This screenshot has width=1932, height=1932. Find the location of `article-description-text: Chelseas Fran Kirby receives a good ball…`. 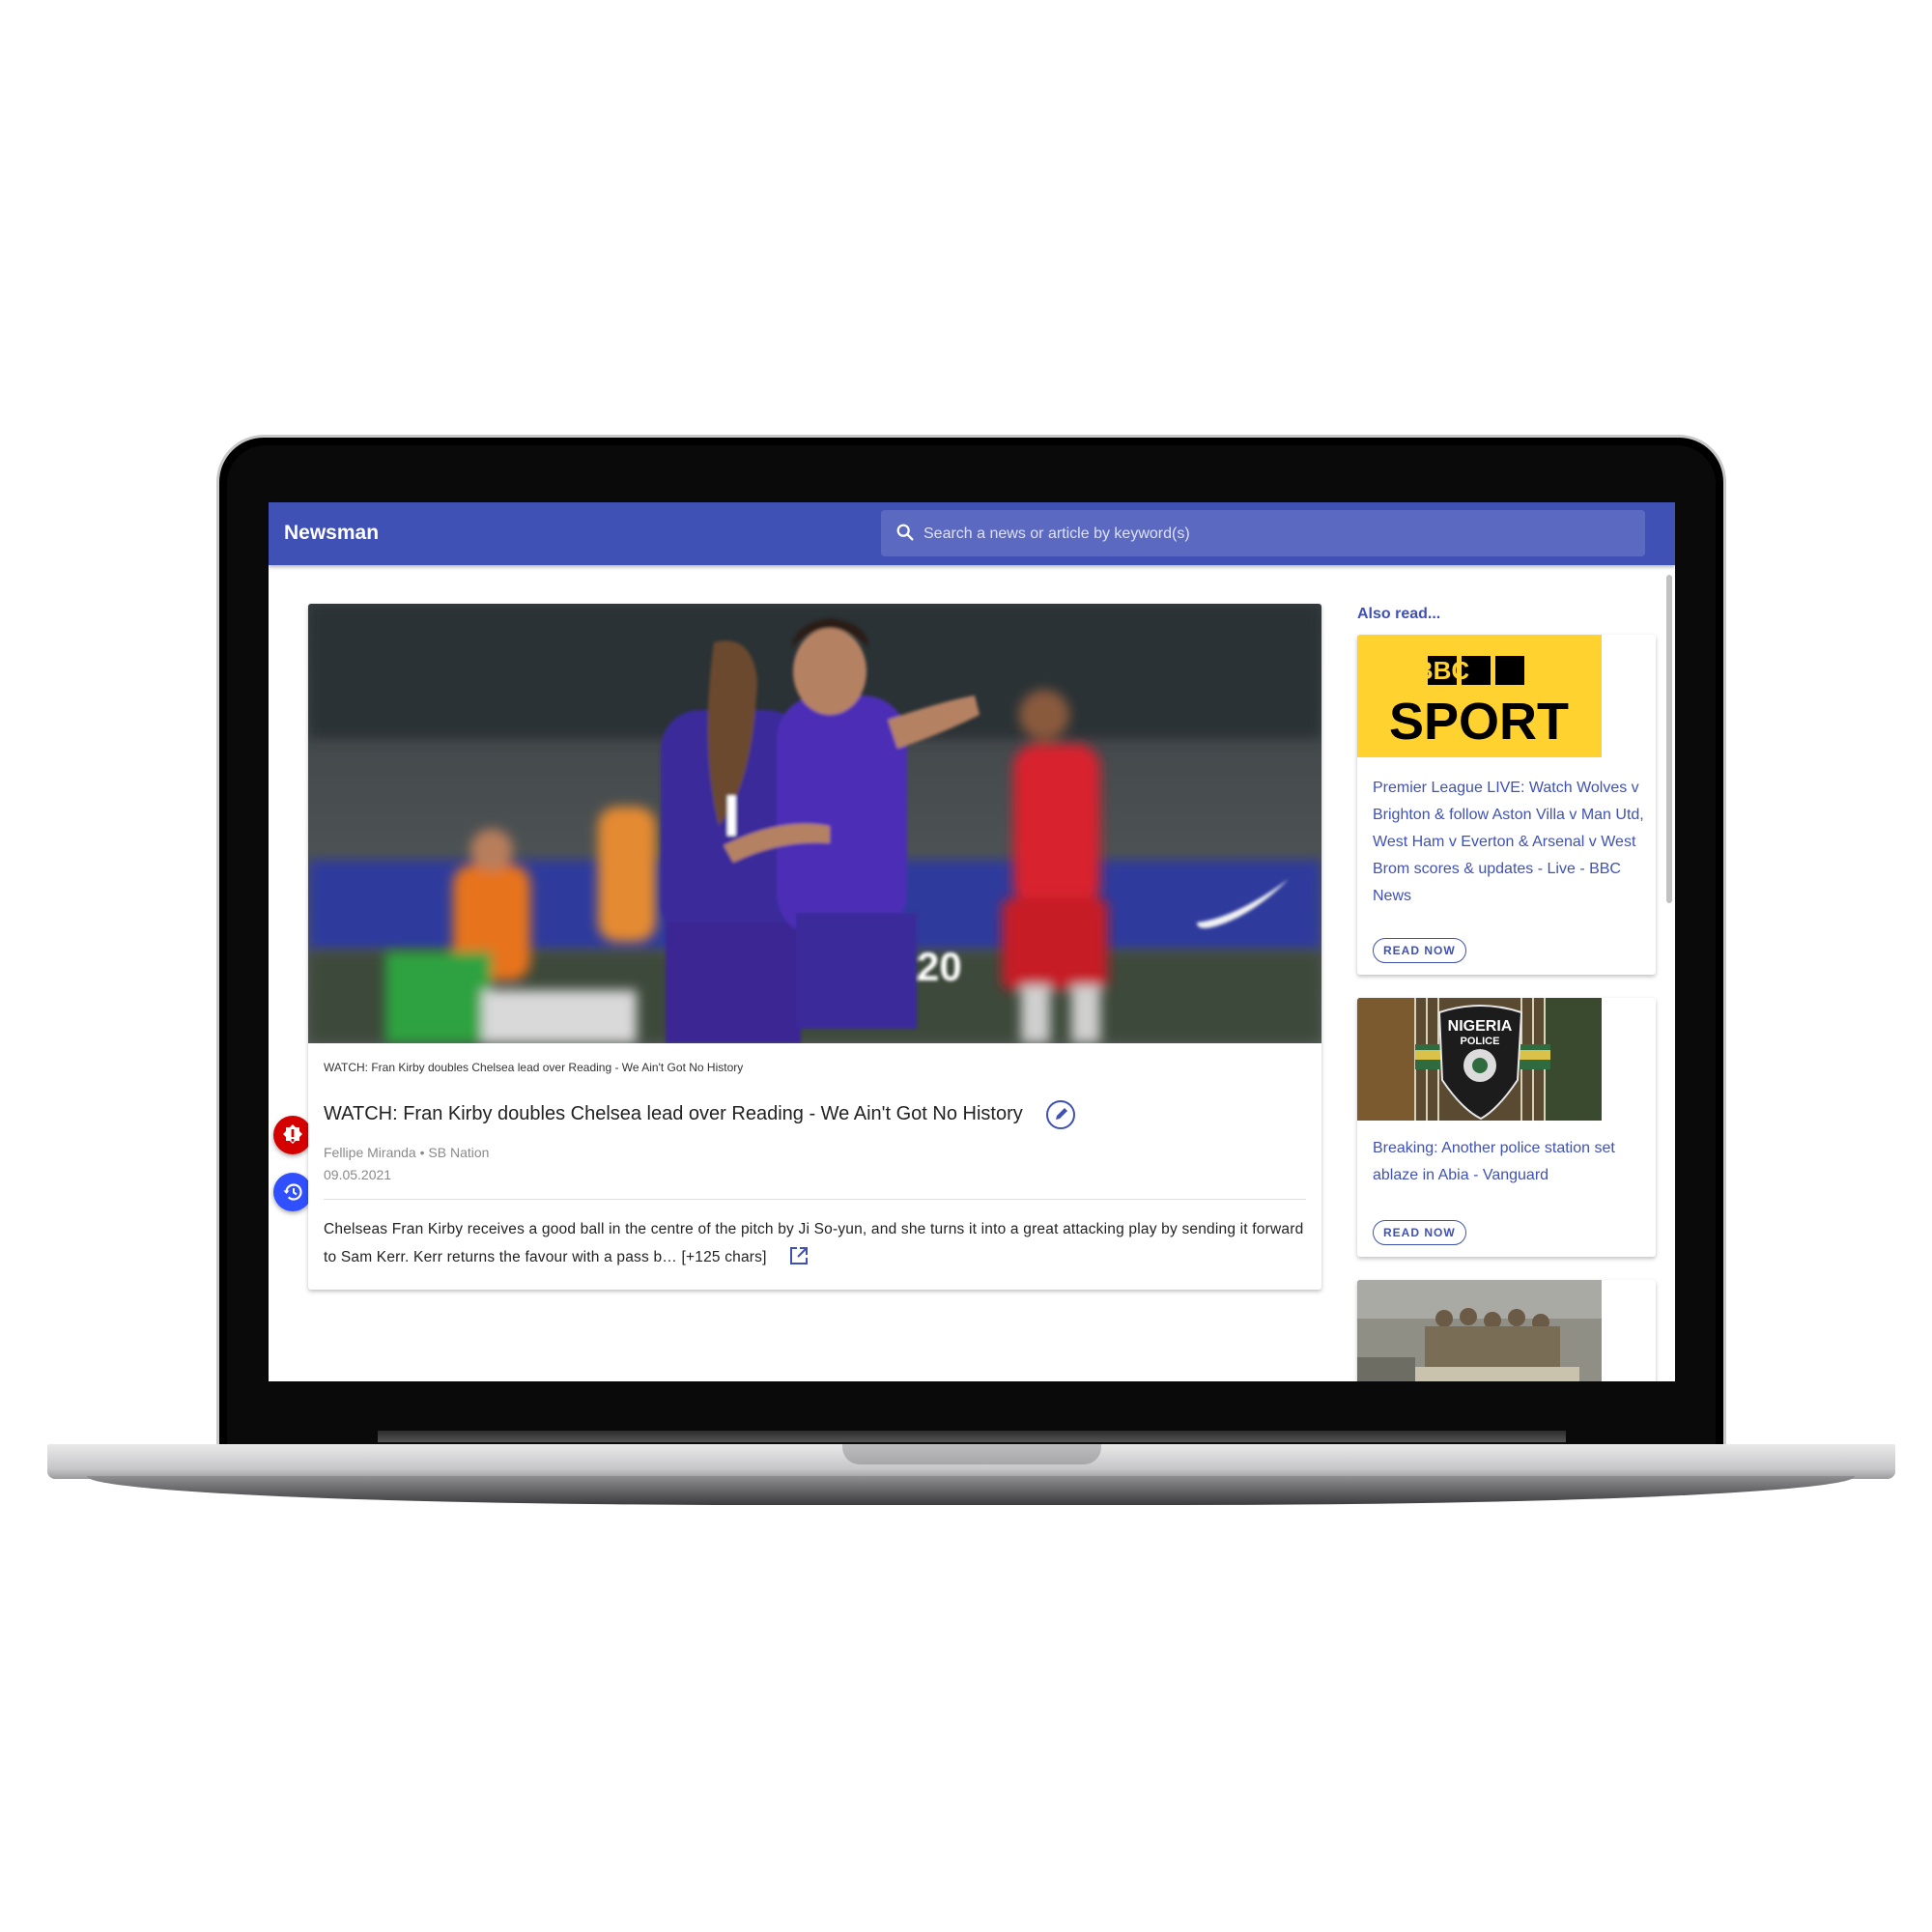

article-description-text: Chelseas Fran Kirby receives a good ball… is located at coordinates (814, 1243).